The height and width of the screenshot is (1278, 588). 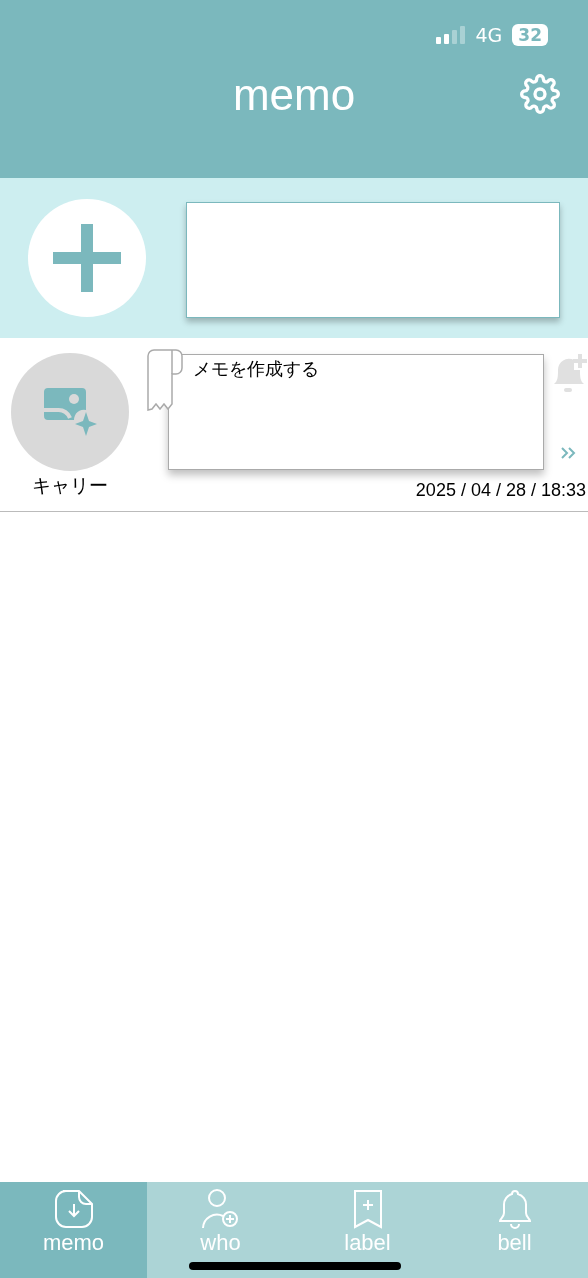 I want to click on memo-text: メモを作成する, so click(x=256, y=368).